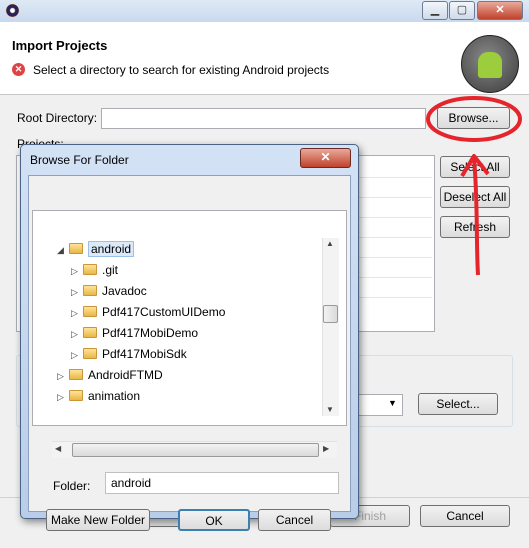  Describe the element at coordinates (184, 396) in the screenshot. I see `tree-item: ▷ animation` at that location.